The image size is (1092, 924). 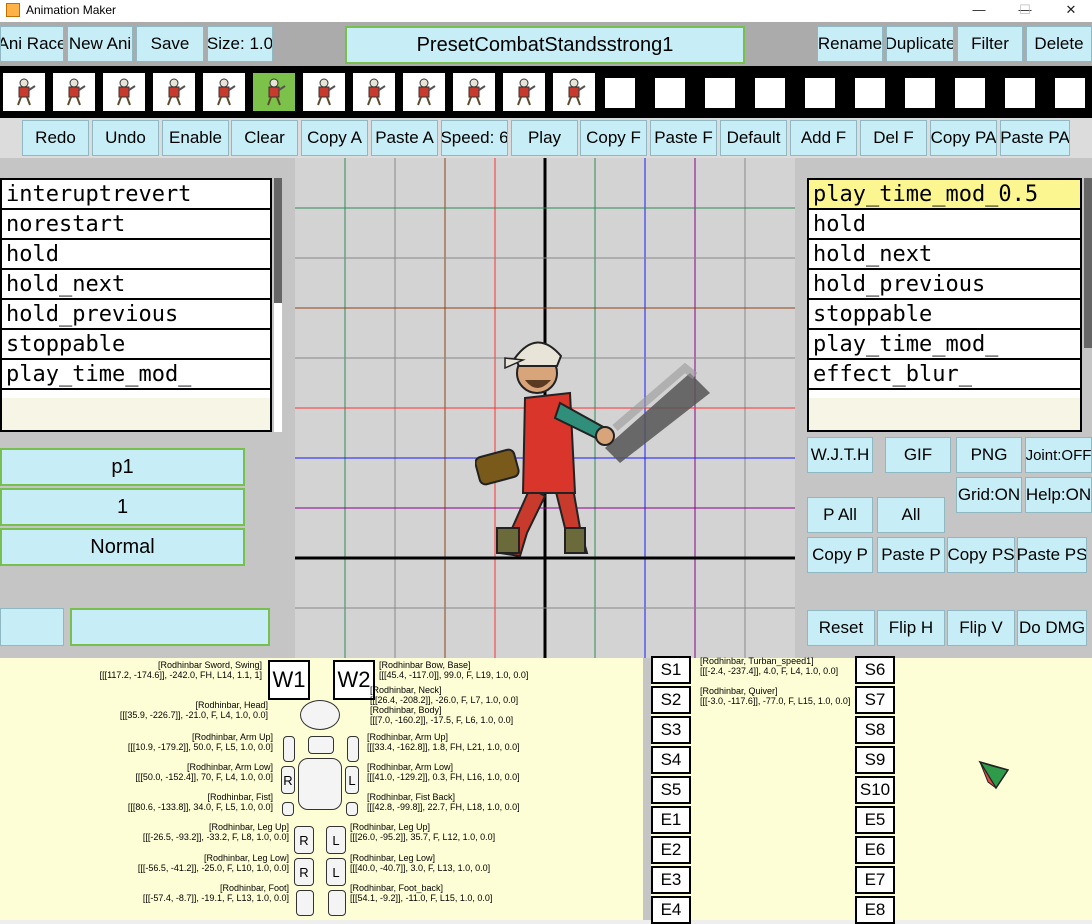 What do you see at coordinates (671, 790) in the screenshot?
I see `slot-s5: S5` at bounding box center [671, 790].